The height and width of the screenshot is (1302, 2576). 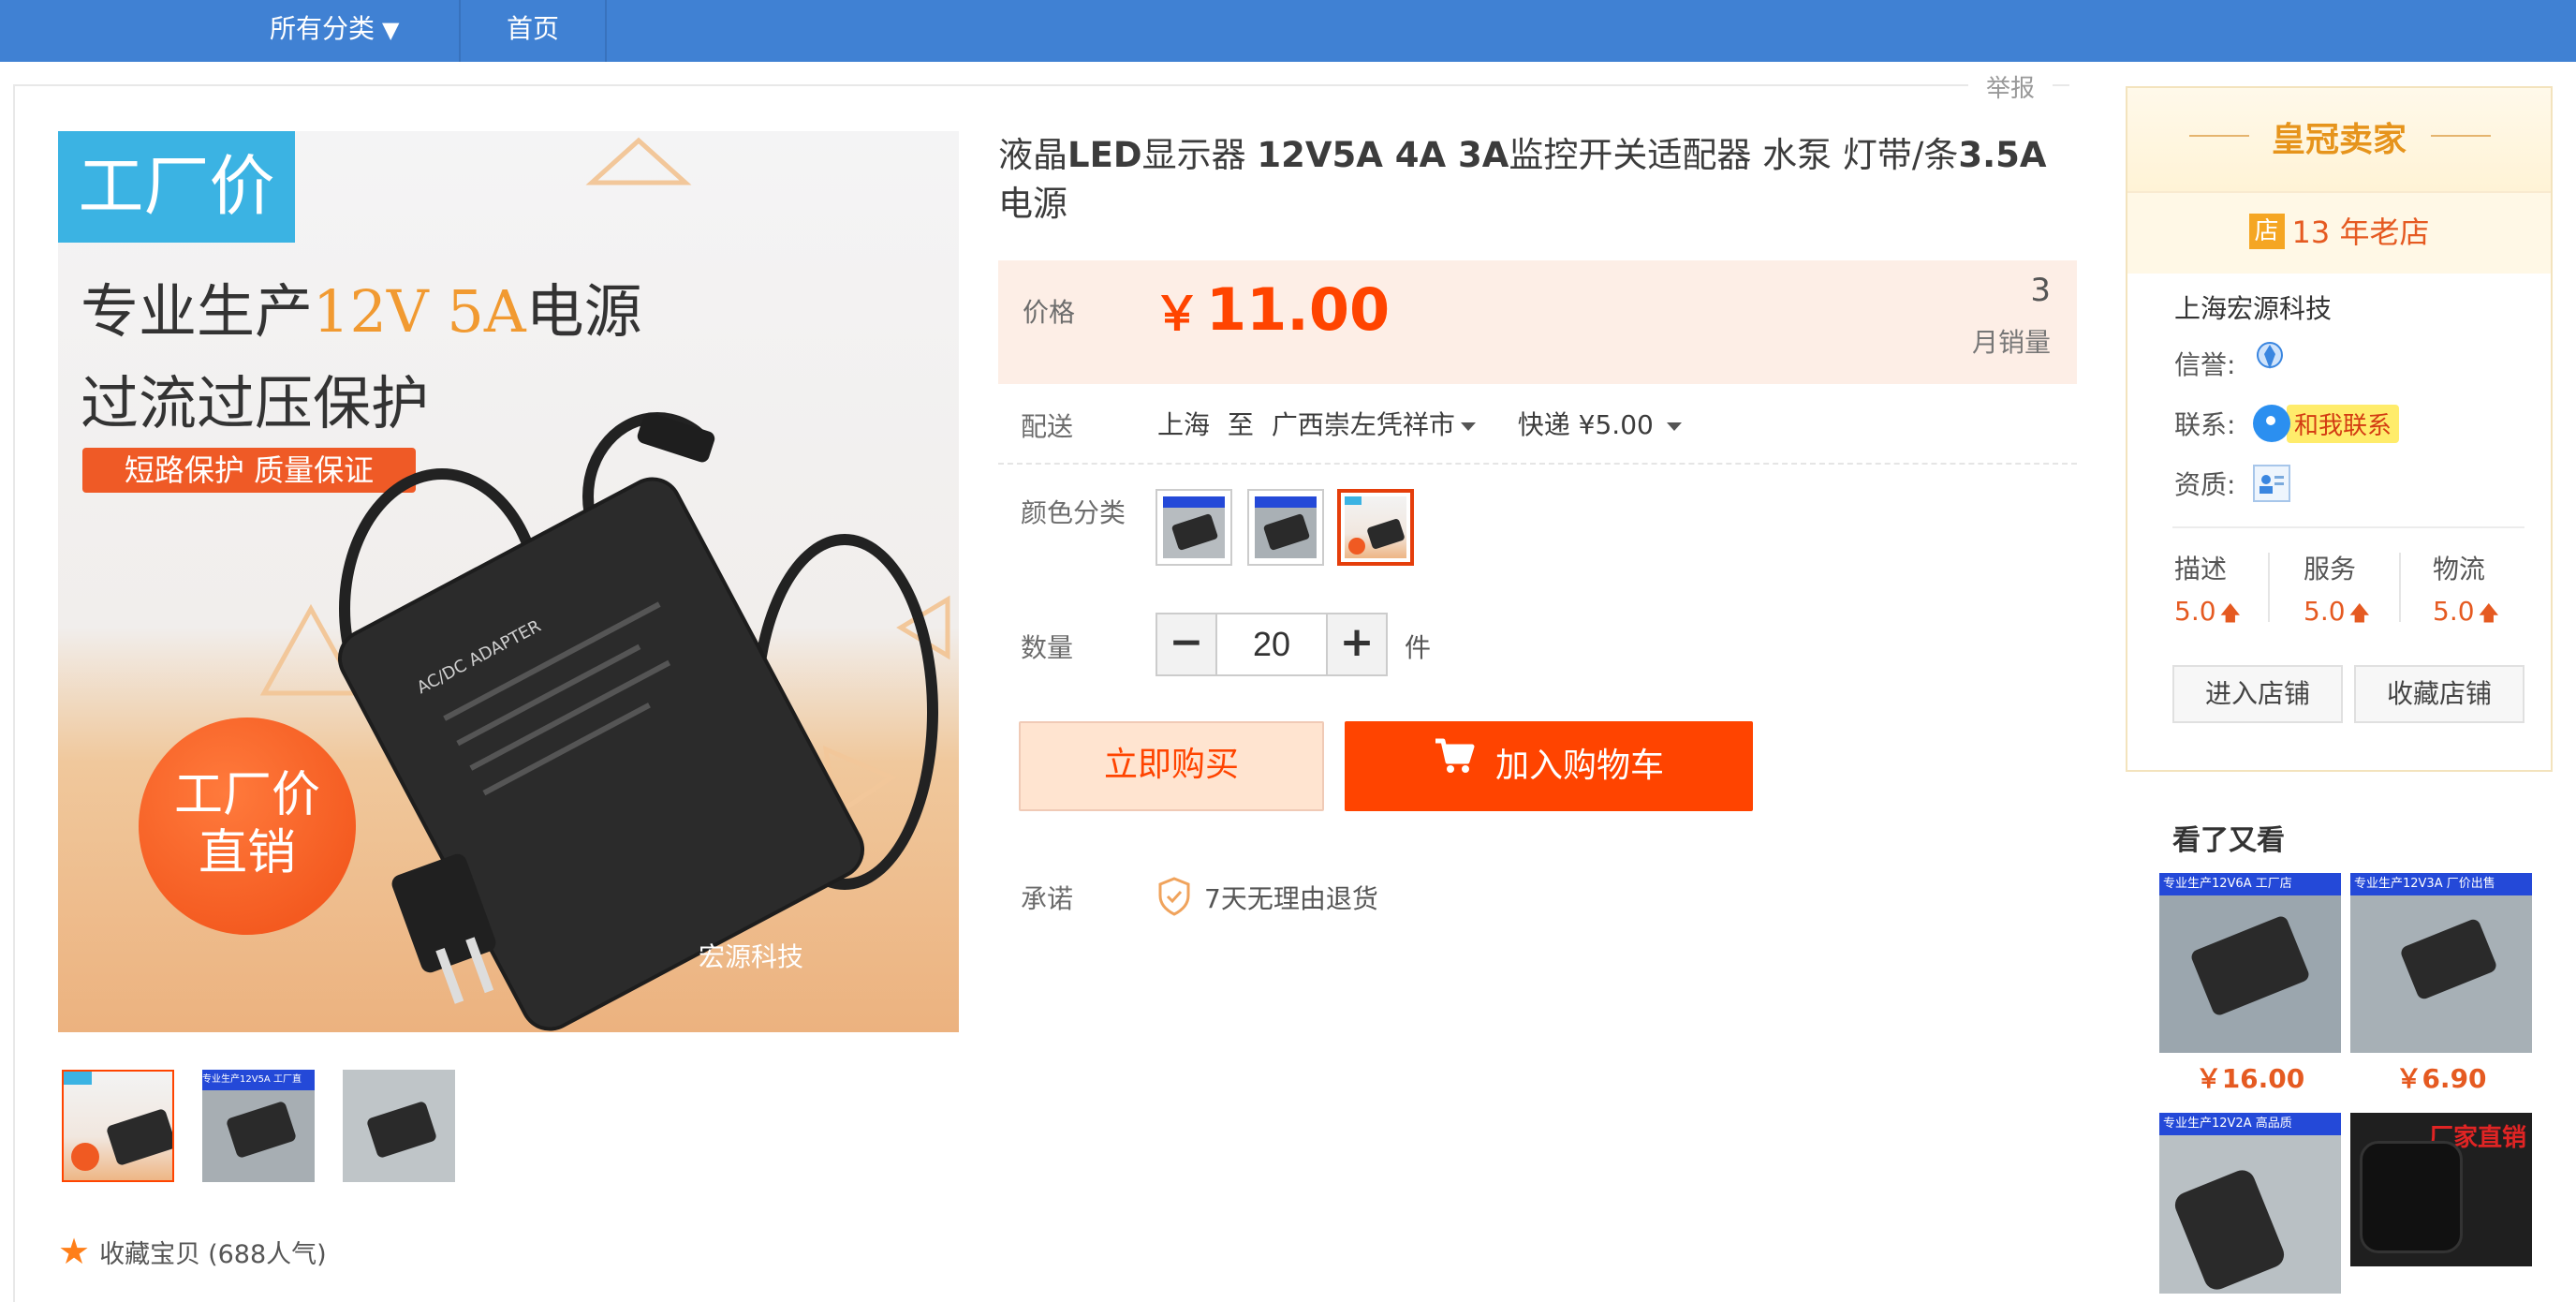 What do you see at coordinates (1032, 204) in the screenshot?
I see `title-text: 电源` at bounding box center [1032, 204].